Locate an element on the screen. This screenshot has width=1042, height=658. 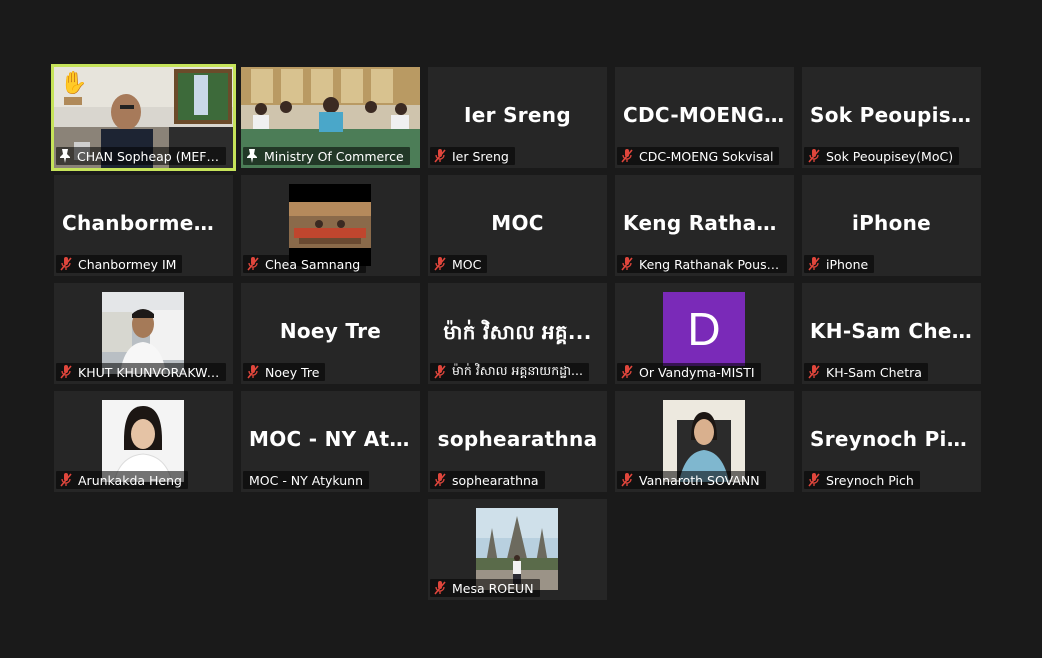
participant-label: KH-Sam Chetra is located at coordinates (866, 372).